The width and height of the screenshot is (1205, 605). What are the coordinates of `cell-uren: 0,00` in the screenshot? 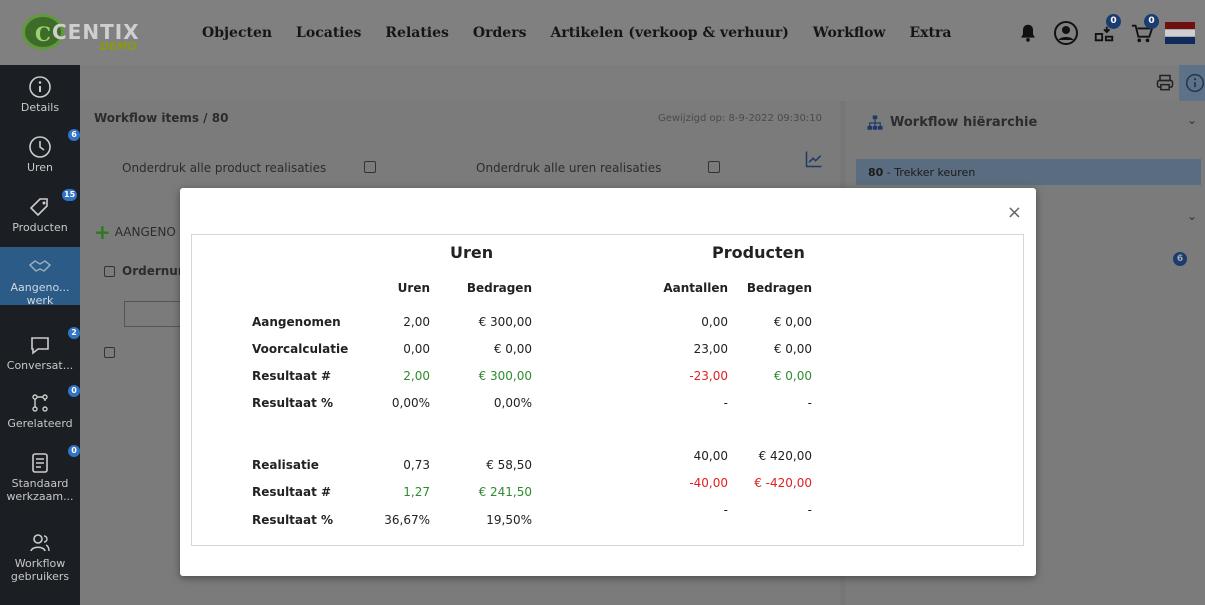 It's located at (416, 349).